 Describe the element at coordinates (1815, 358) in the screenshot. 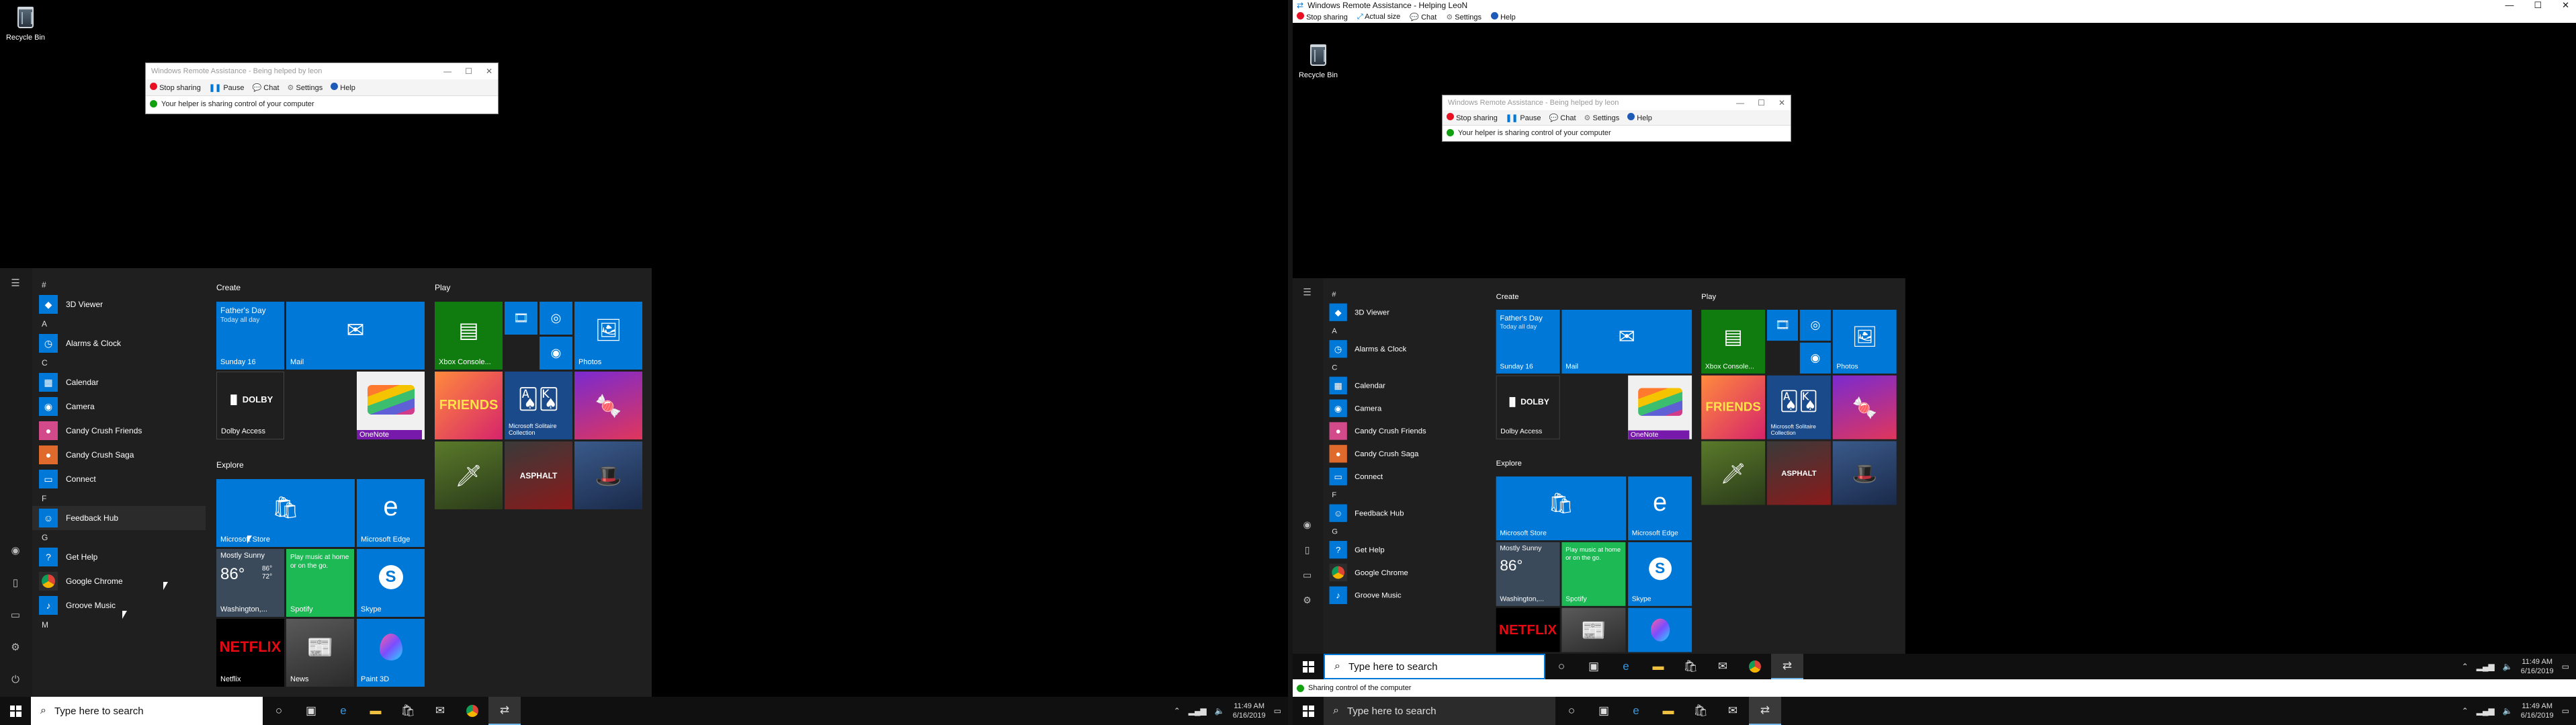

I see `tile-webcam: ◉` at that location.